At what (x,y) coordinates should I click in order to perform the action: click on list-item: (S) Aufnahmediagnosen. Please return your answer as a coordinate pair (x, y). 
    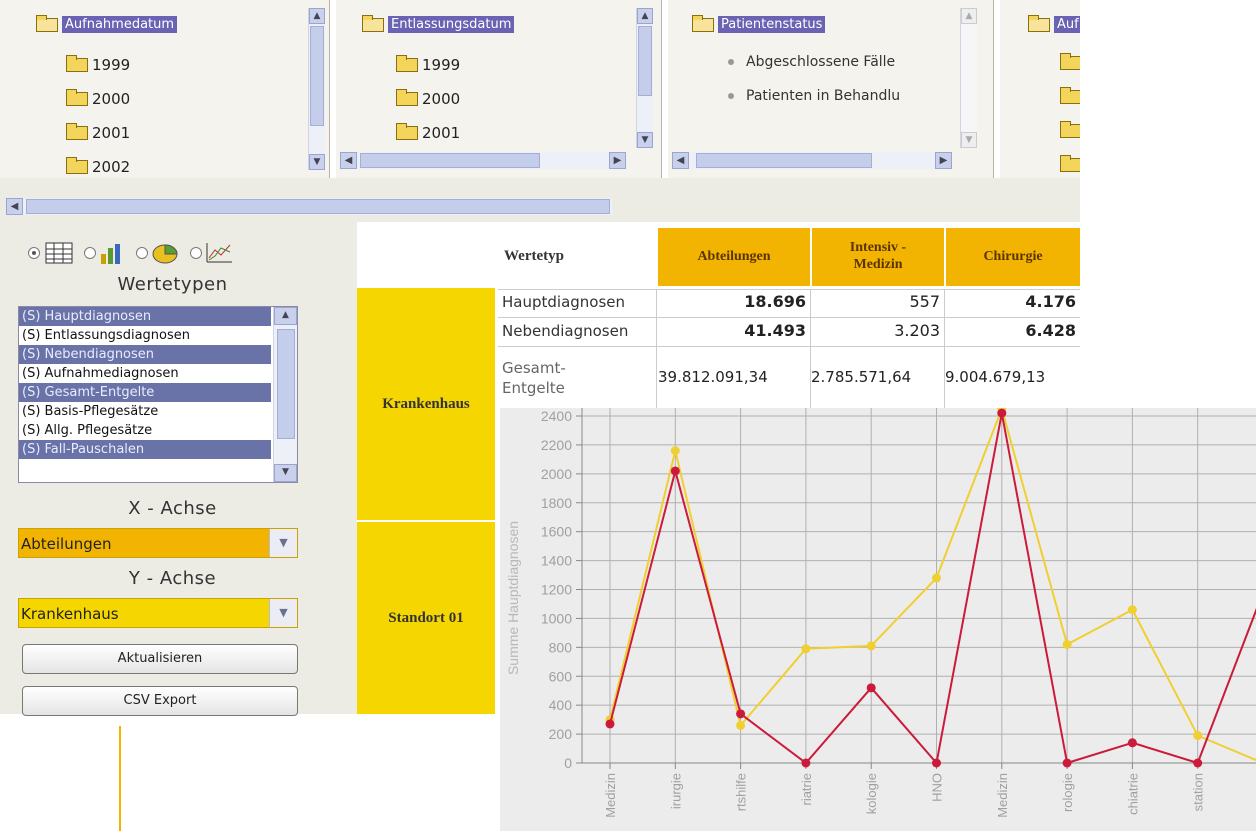
    Looking at the image, I should click on (145, 373).